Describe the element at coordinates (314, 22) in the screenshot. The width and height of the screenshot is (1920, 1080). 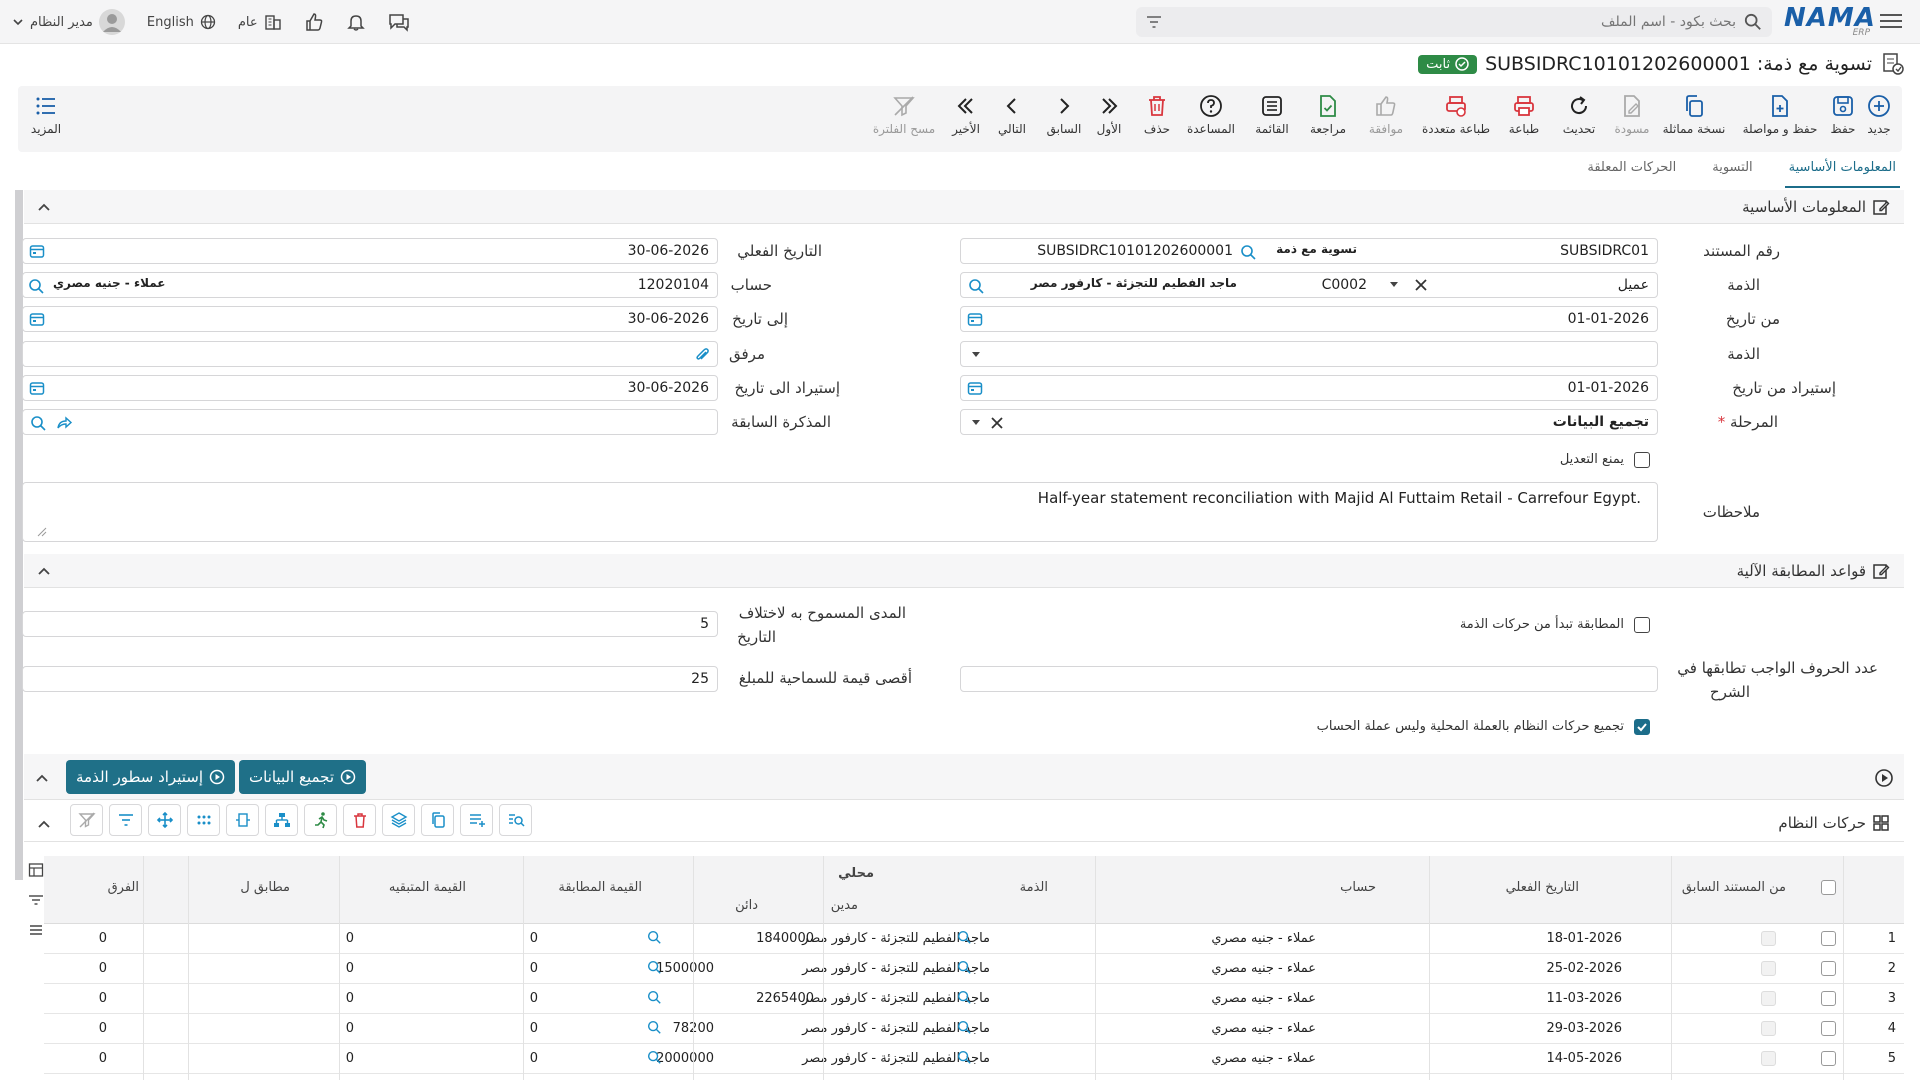
I see `thumbs-up-icon` at that location.